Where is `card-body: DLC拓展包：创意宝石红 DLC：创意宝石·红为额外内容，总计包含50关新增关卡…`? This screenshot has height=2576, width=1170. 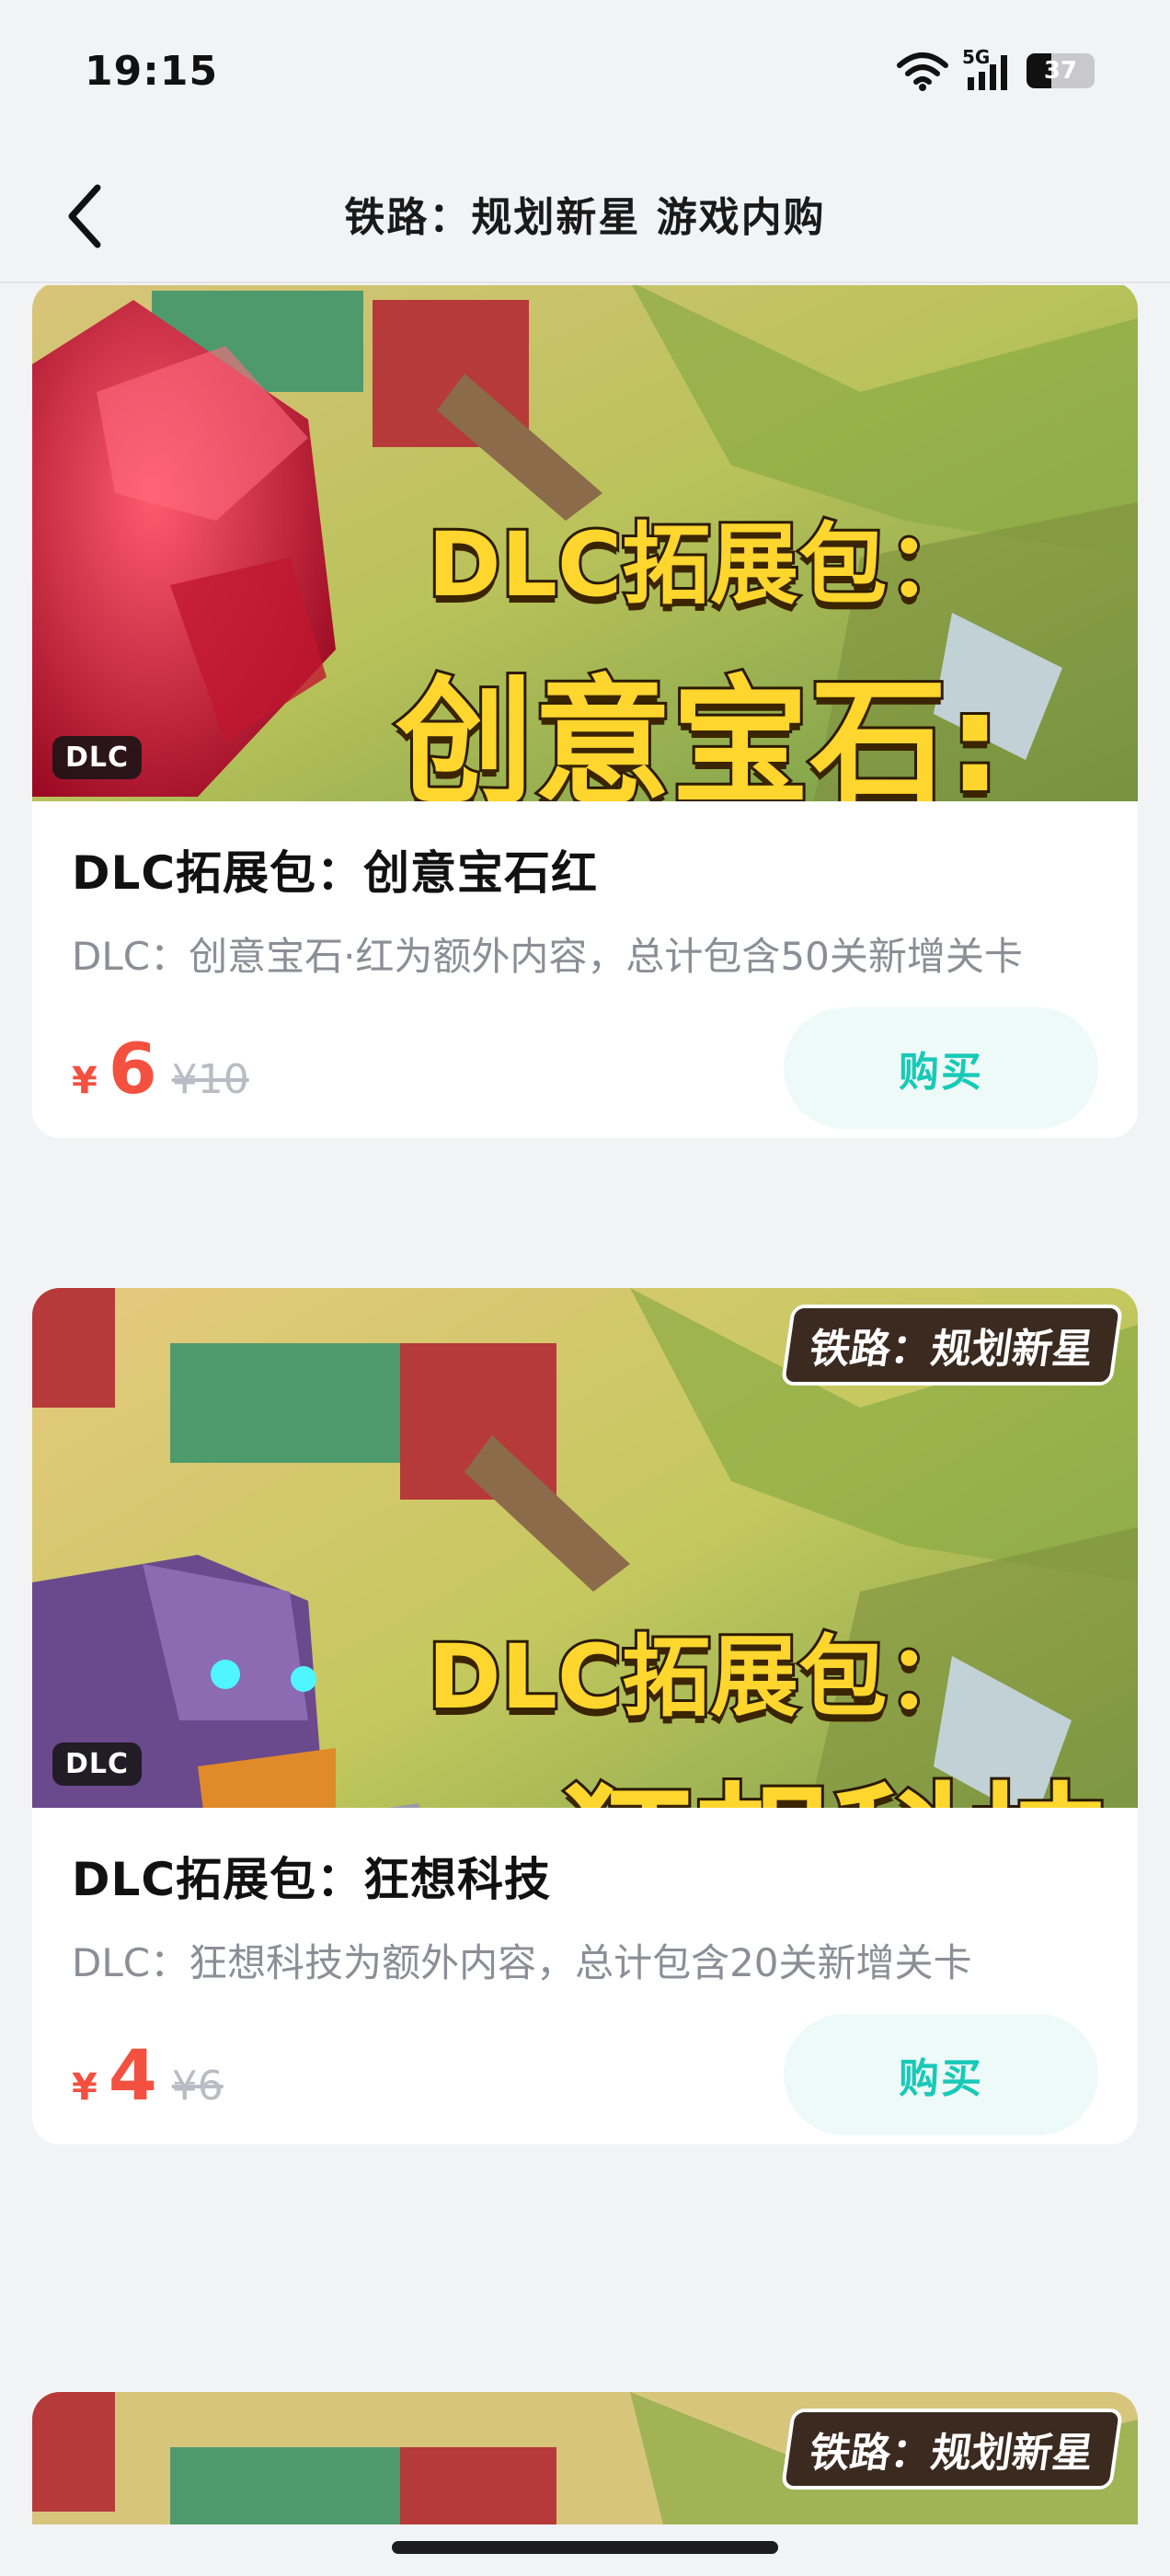 card-body: DLC拓展包：创意宝石红 DLC：创意宝石·红为额外内容，总计包含50关新增关卡… is located at coordinates (585, 970).